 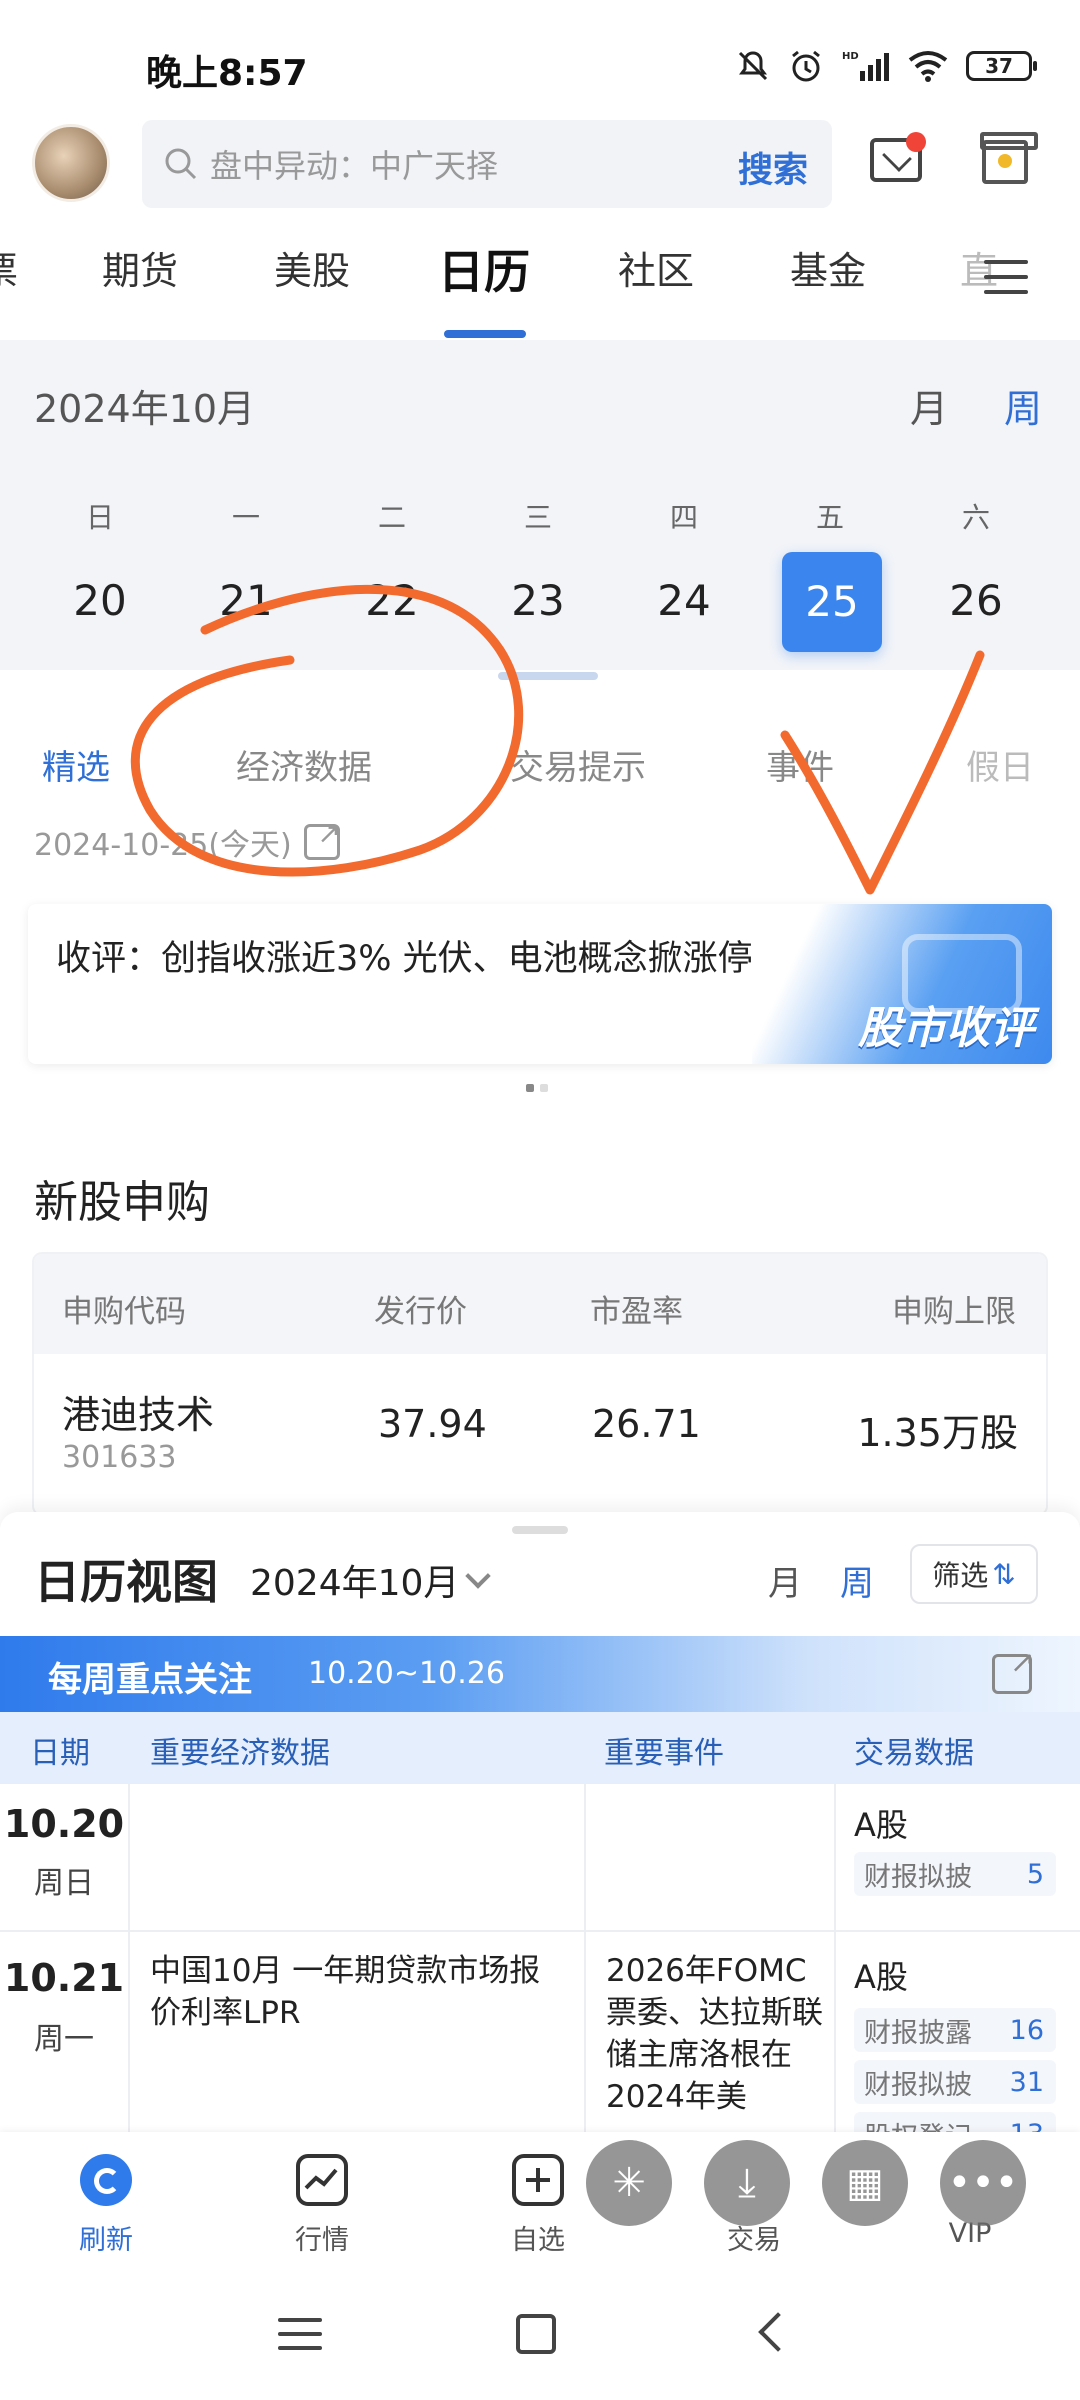 What do you see at coordinates (578, 764) in the screenshot?
I see `subtab-trading-tips: 交易提示` at bounding box center [578, 764].